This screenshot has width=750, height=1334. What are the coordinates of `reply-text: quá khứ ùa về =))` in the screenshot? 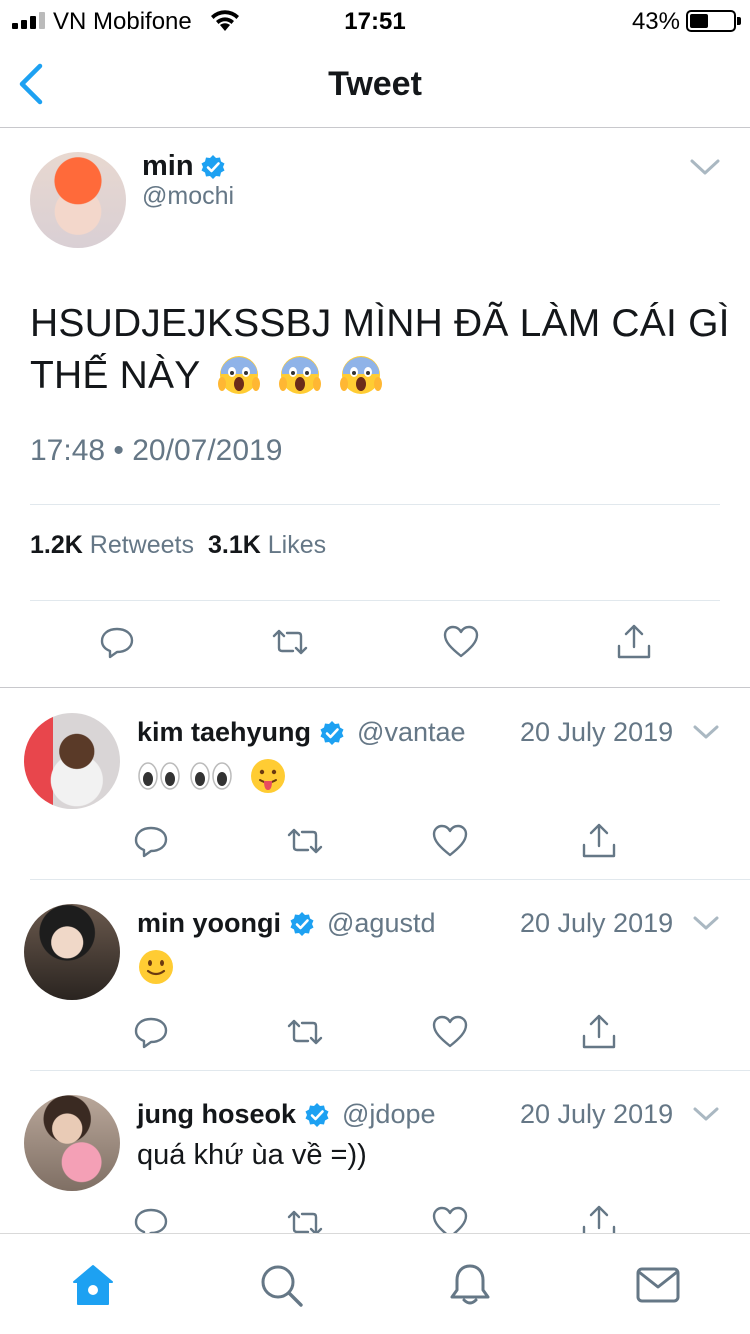 It's located at (252, 1155).